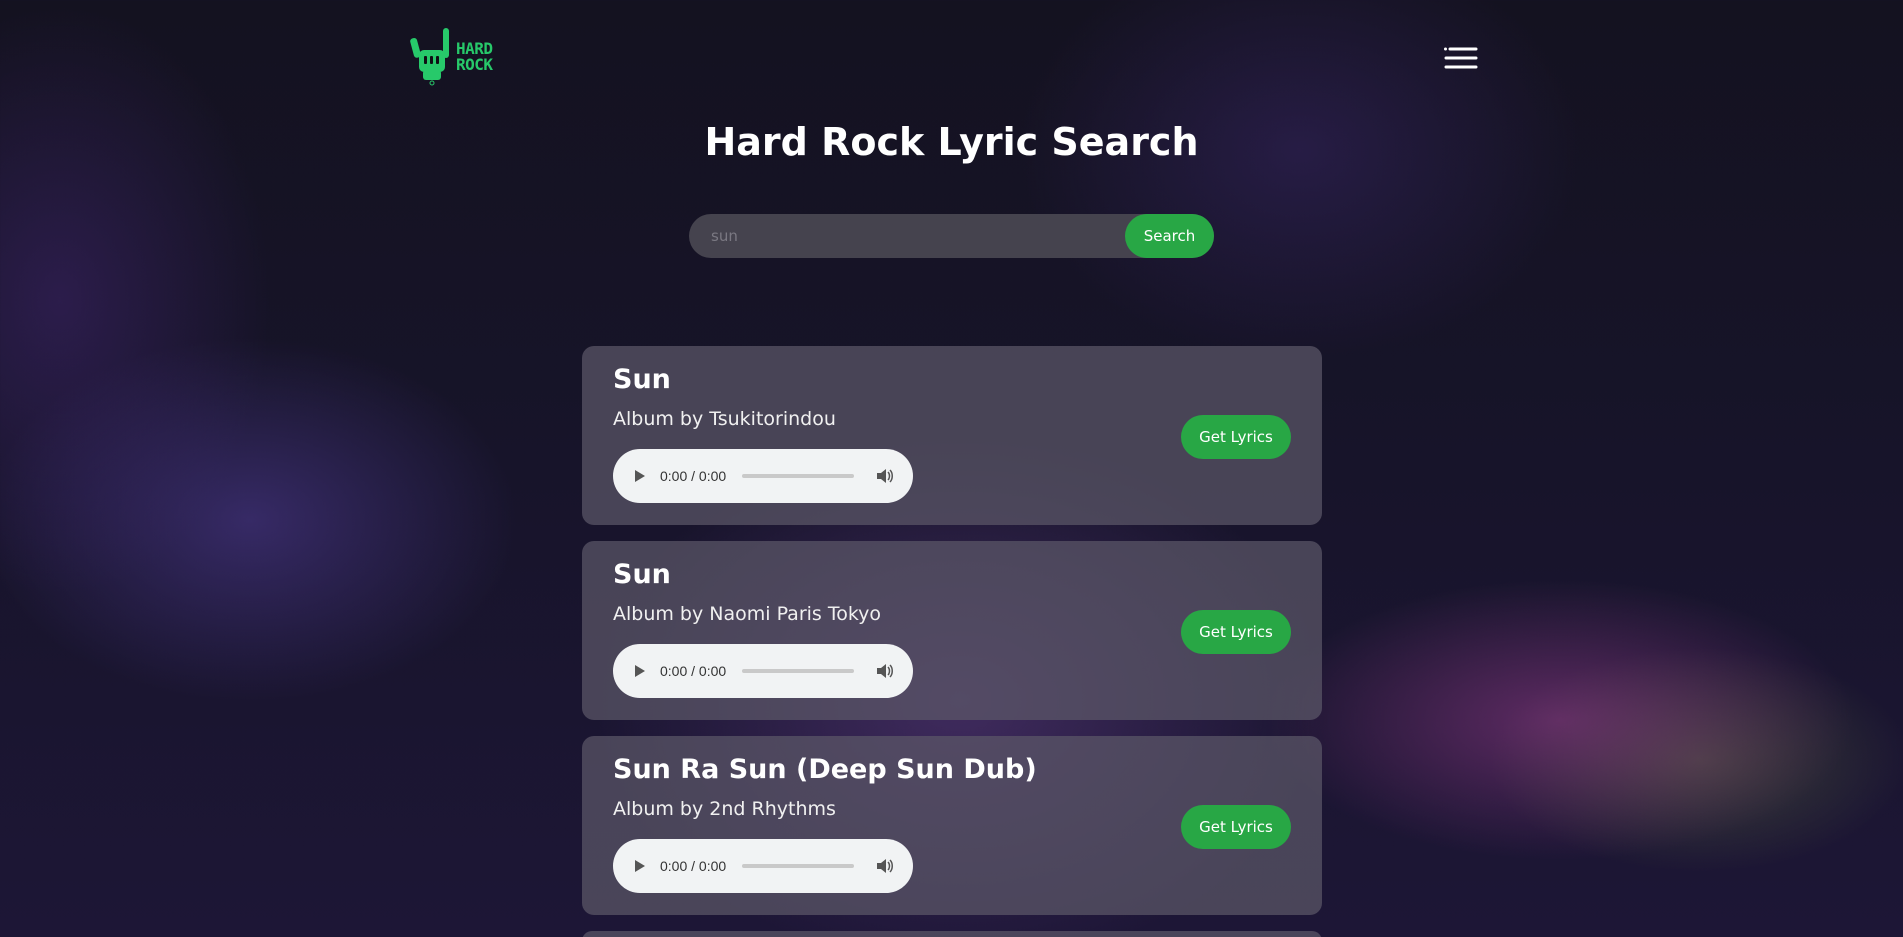  What do you see at coordinates (951, 142) in the screenshot?
I see `page-title: Hard Rock Lyric Search` at bounding box center [951, 142].